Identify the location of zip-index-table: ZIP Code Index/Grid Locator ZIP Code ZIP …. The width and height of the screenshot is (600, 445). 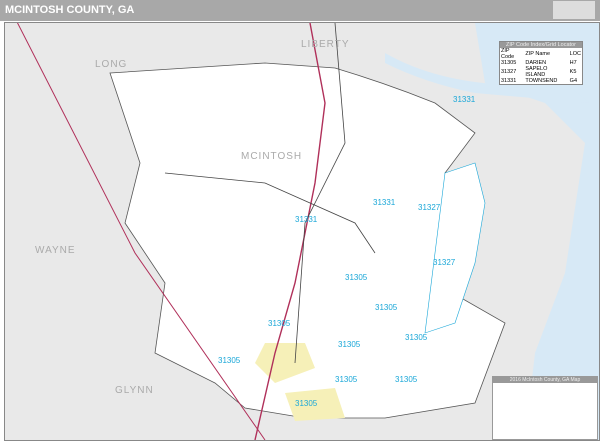
(541, 63).